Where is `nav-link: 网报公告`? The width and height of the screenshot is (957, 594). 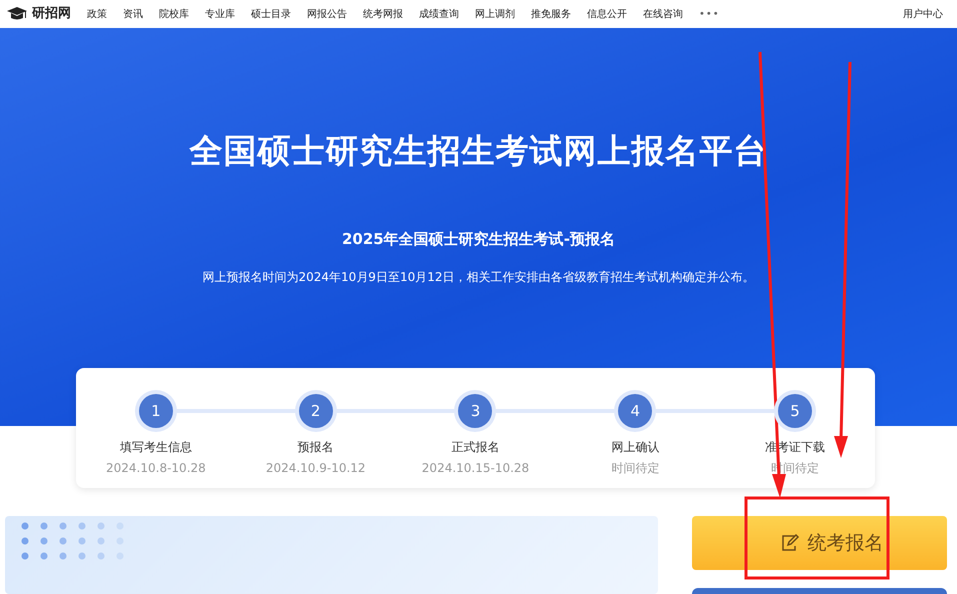
nav-link: 网报公告 is located at coordinates (327, 14).